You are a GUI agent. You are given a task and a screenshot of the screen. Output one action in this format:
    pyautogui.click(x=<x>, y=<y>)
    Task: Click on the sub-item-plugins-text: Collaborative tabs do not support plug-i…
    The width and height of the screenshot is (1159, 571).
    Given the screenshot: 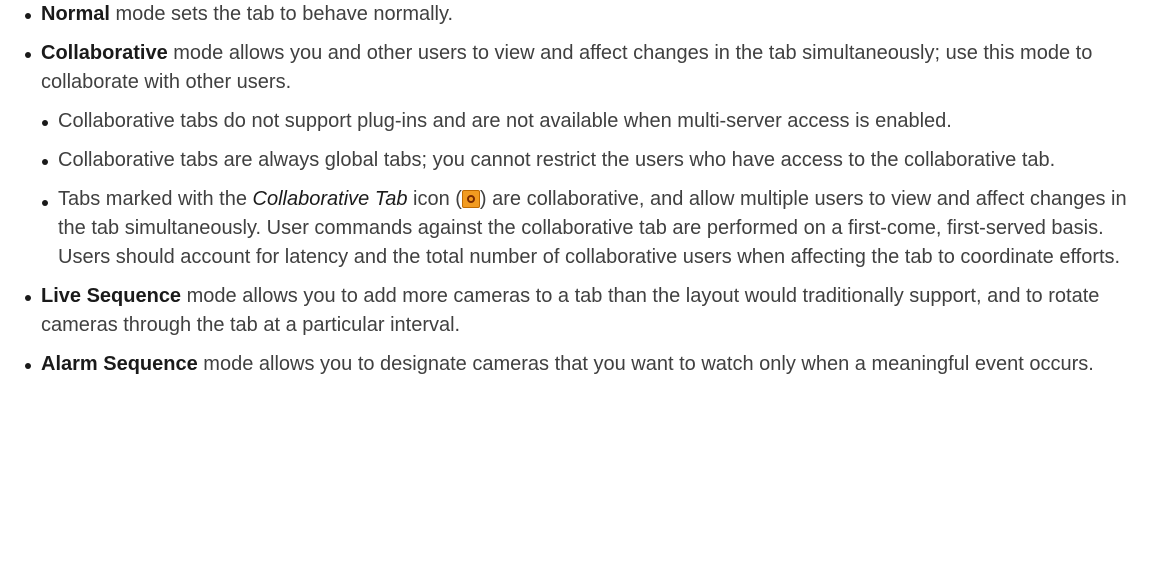 What is the action you would take?
    pyautogui.click(x=505, y=121)
    